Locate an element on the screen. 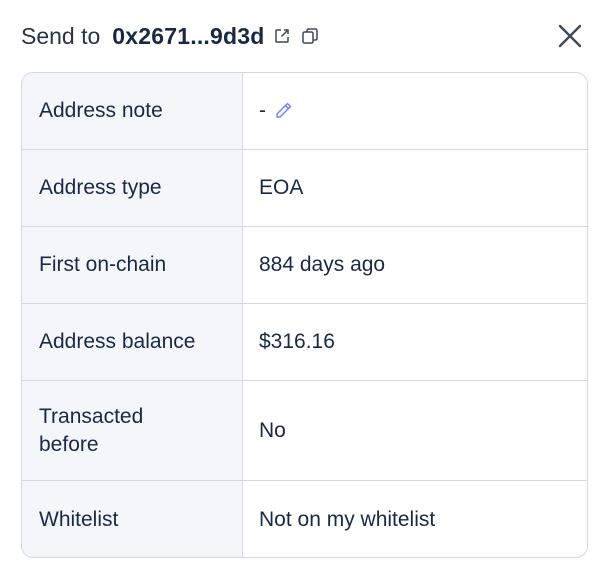 The image size is (606, 566). table-row: Whitelist Not on my whitelist is located at coordinates (304, 519).